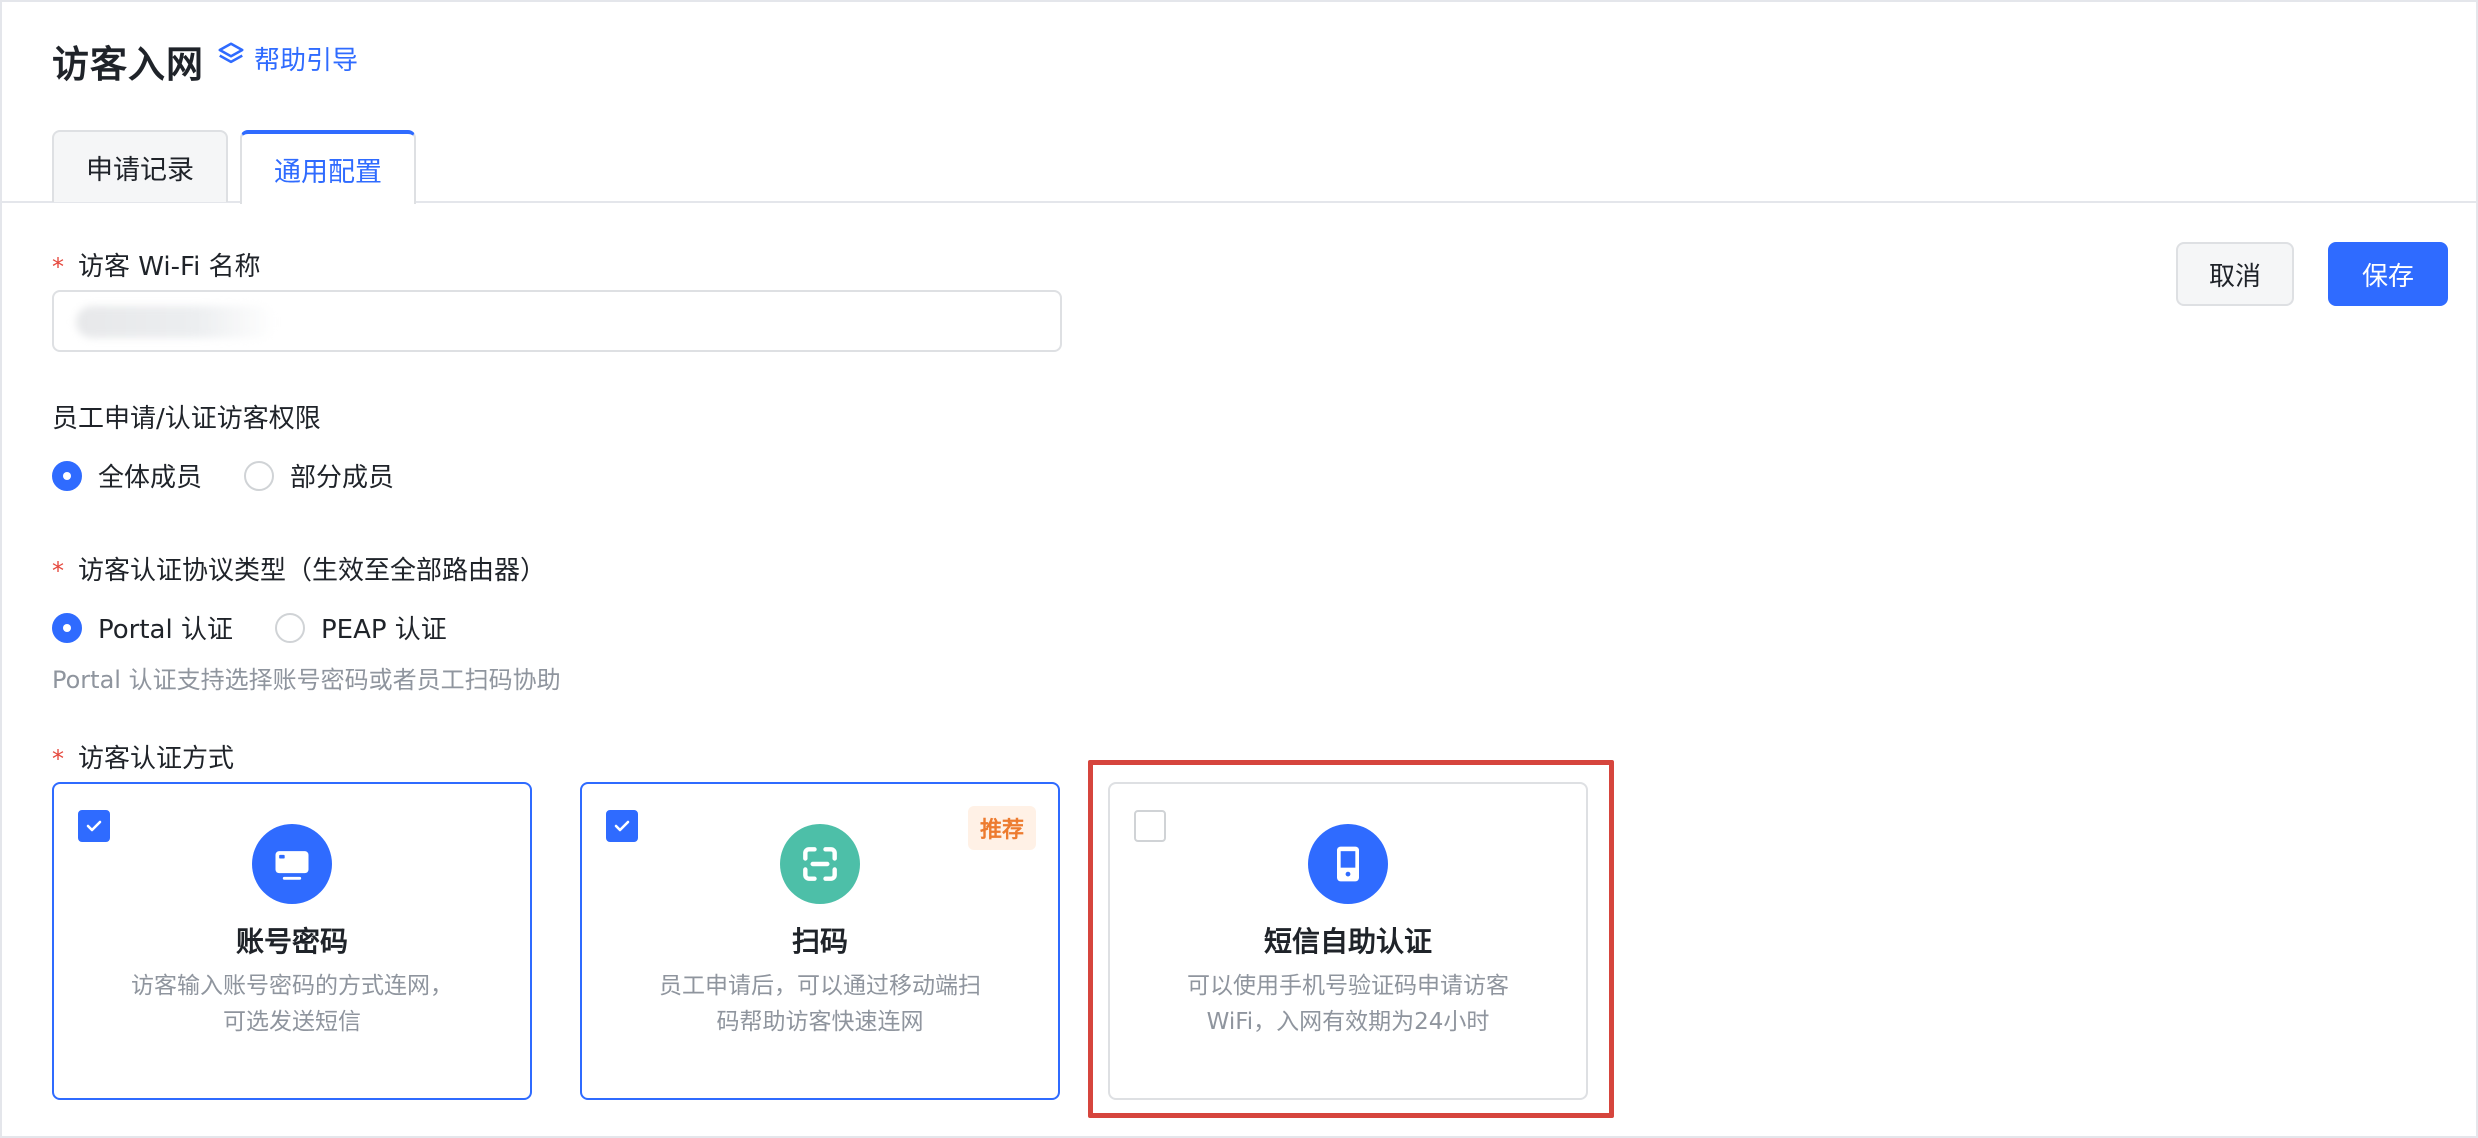  I want to click on radio-label: Portal 认证, so click(165, 630).